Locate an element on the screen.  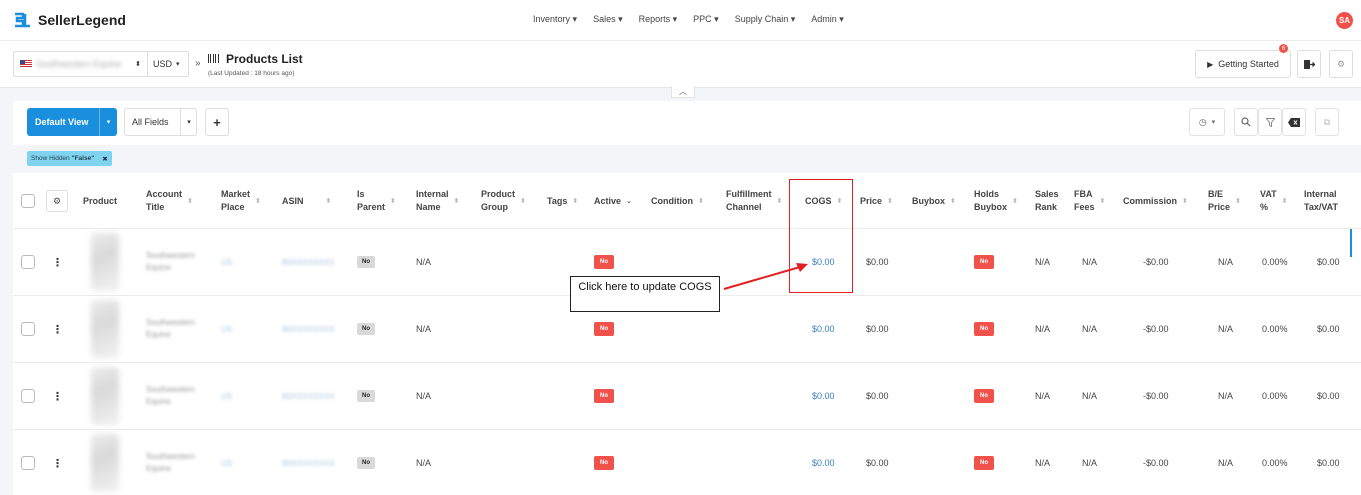
column-settings-button: ⚙ is located at coordinates (57, 201).